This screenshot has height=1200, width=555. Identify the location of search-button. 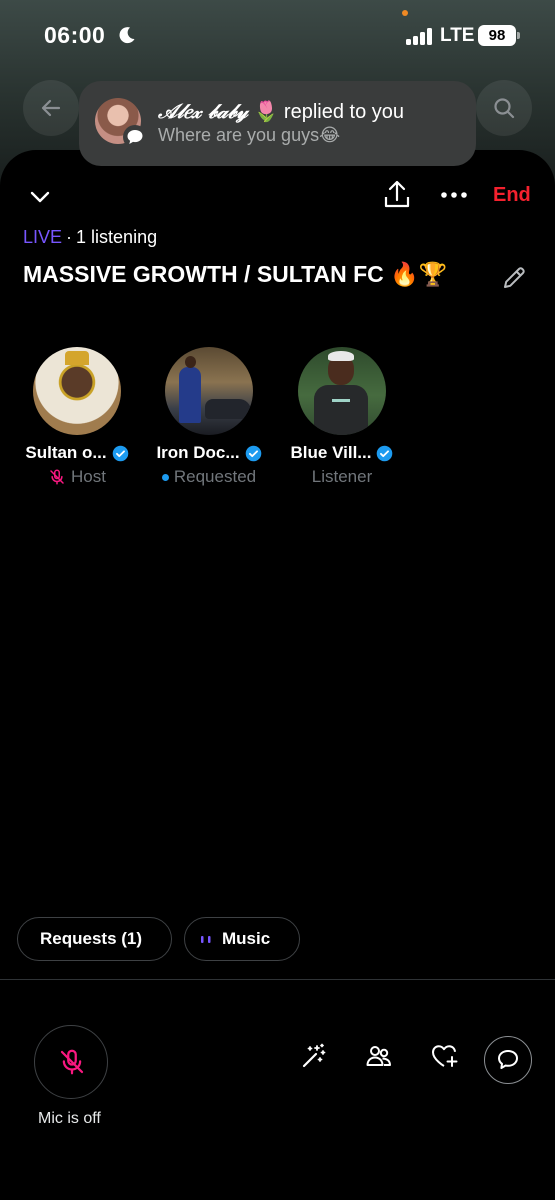
(504, 108).